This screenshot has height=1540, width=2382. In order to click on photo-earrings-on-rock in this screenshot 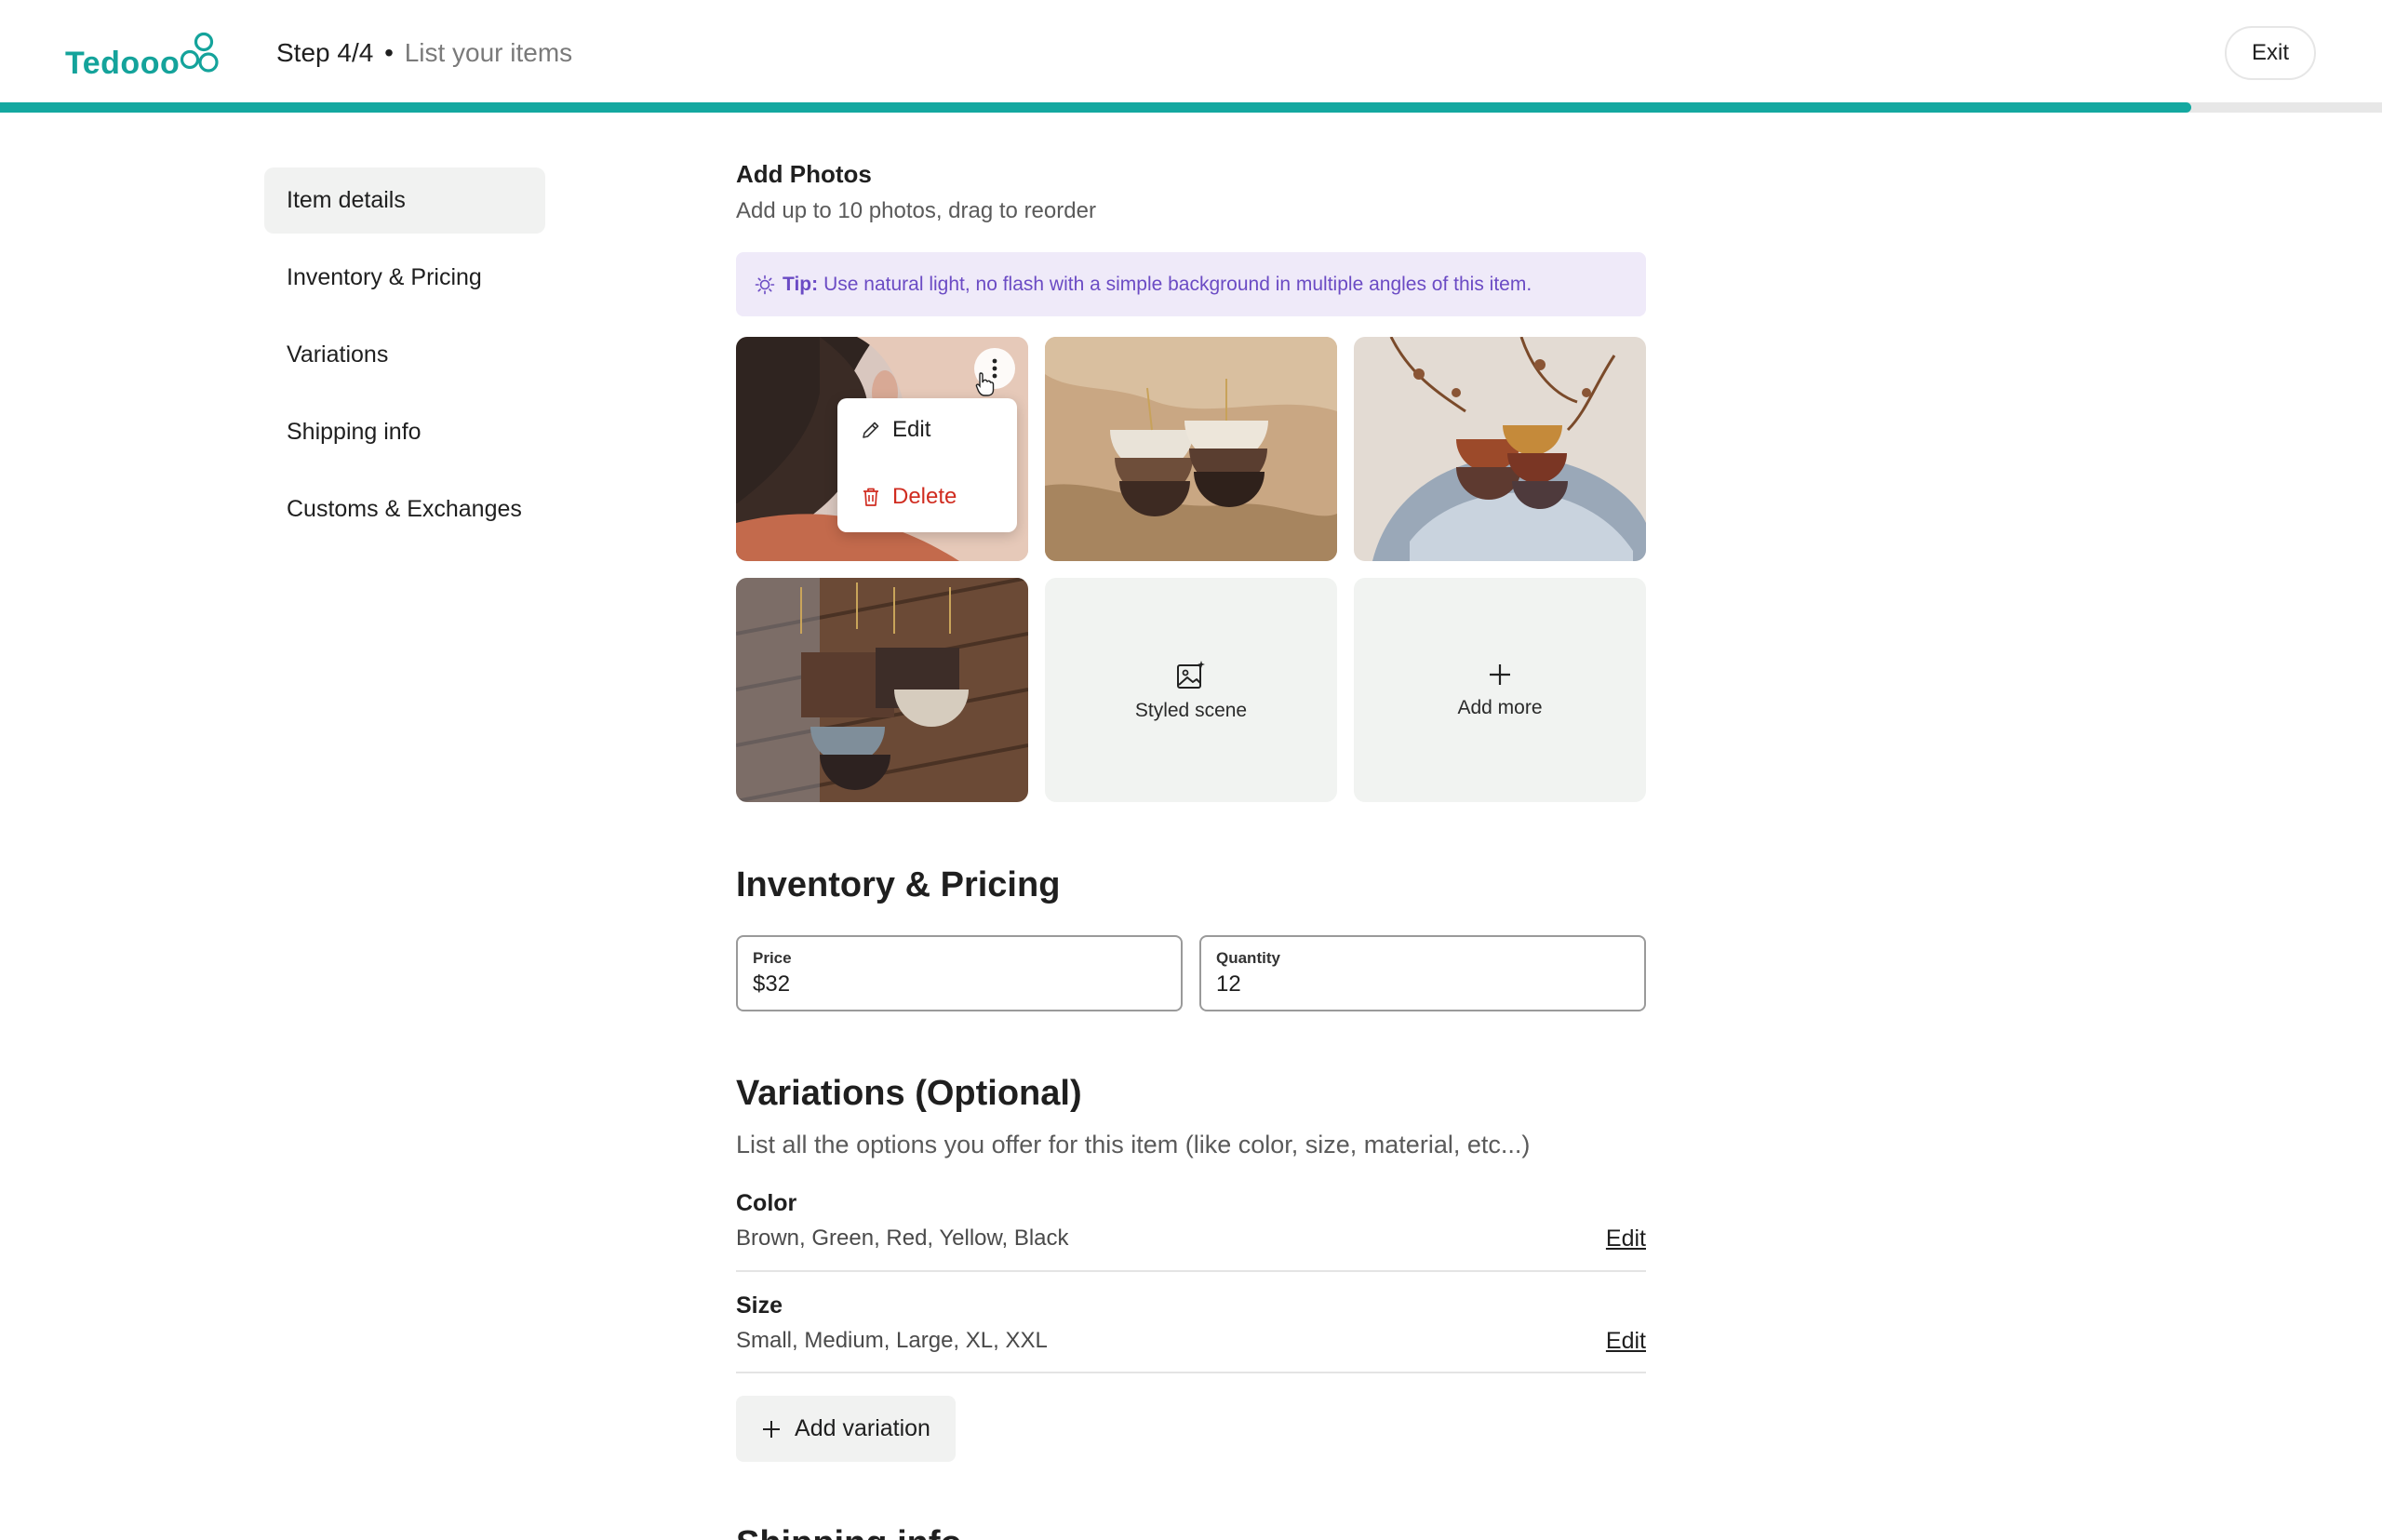, I will do `click(1191, 449)`.